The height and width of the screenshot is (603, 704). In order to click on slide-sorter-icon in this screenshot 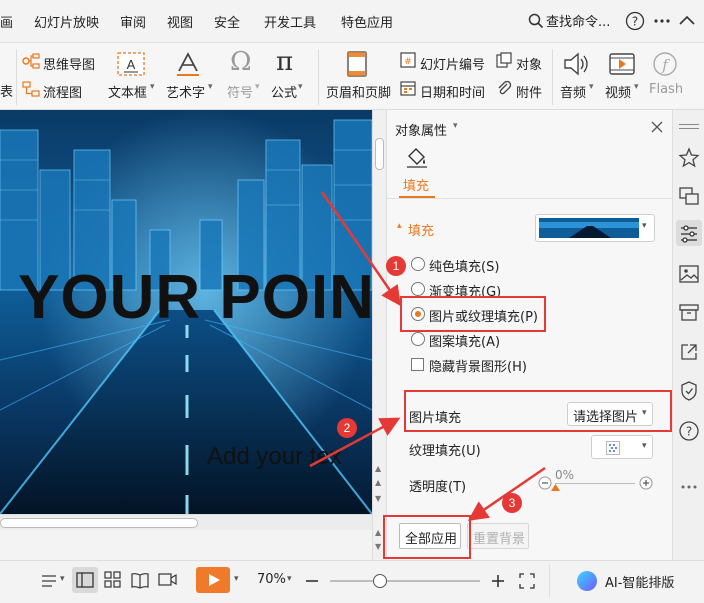, I will do `click(113, 580)`.